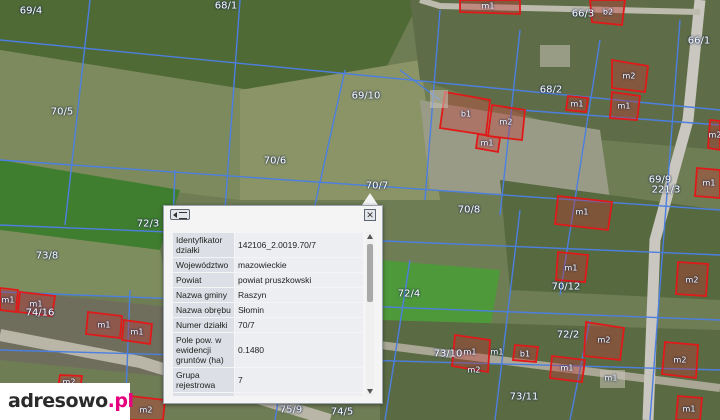 The height and width of the screenshot is (420, 720). Describe the element at coordinates (203, 280) in the screenshot. I see `attribute-key: Powiat` at that location.